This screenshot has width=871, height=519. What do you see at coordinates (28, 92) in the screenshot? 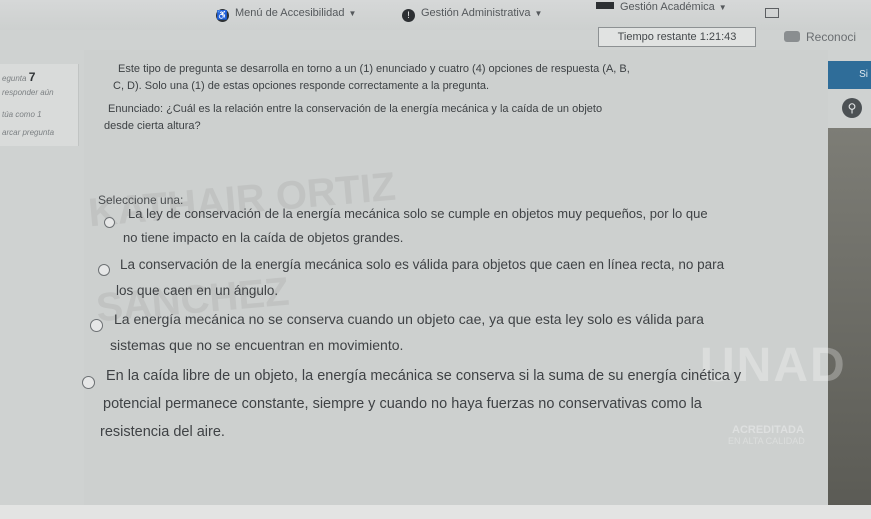
I see `answer-status: responder aún` at bounding box center [28, 92].